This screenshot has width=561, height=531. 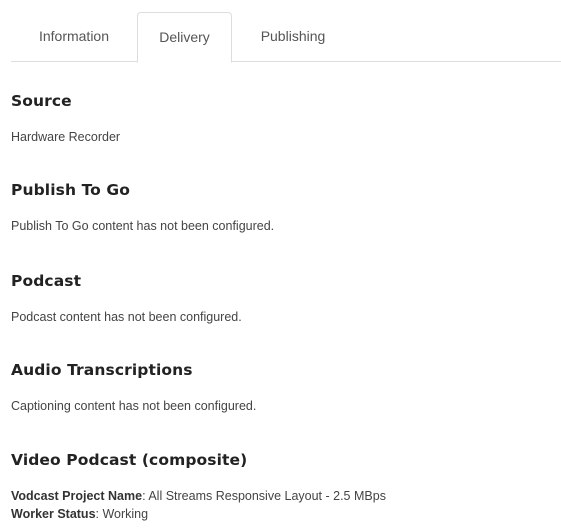 What do you see at coordinates (102, 370) in the screenshot?
I see `audio-transcriptions-heading: Audio Transcriptions` at bounding box center [102, 370].